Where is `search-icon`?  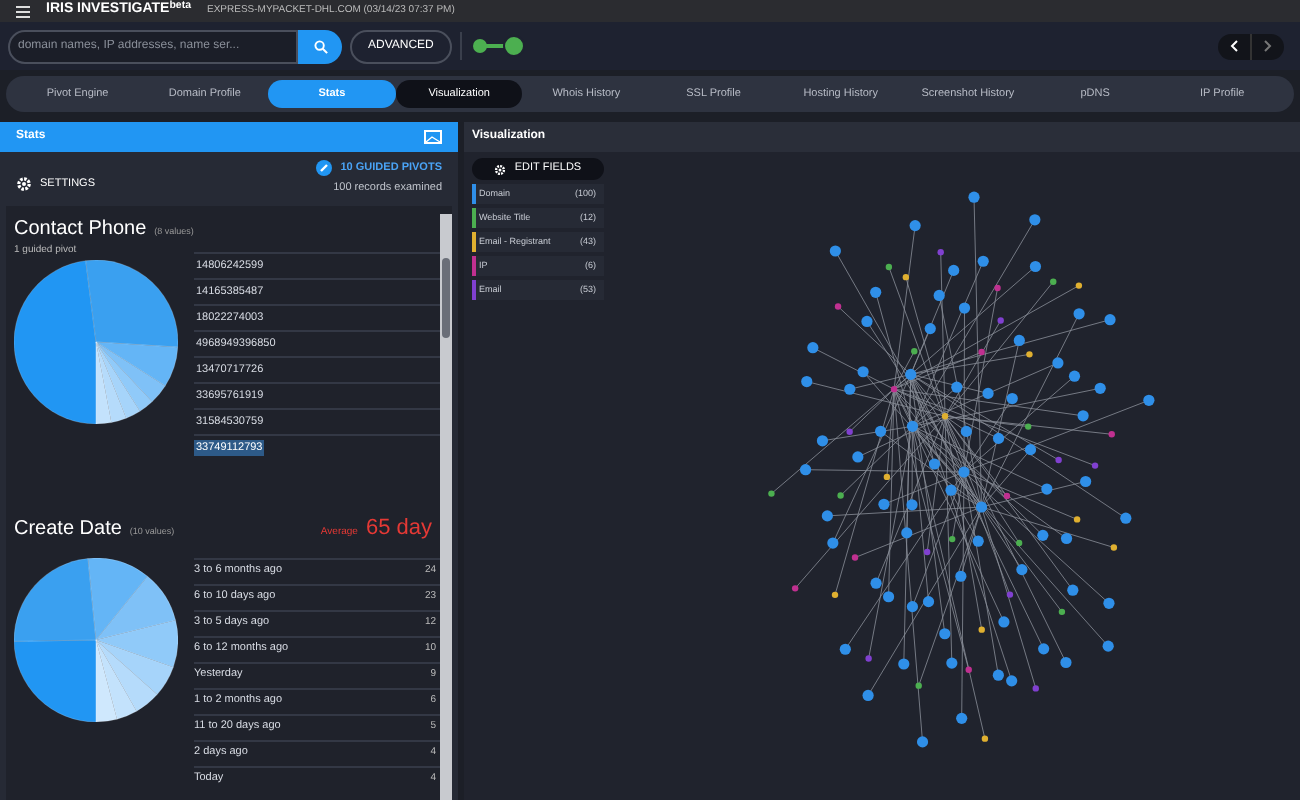 search-icon is located at coordinates (320, 46).